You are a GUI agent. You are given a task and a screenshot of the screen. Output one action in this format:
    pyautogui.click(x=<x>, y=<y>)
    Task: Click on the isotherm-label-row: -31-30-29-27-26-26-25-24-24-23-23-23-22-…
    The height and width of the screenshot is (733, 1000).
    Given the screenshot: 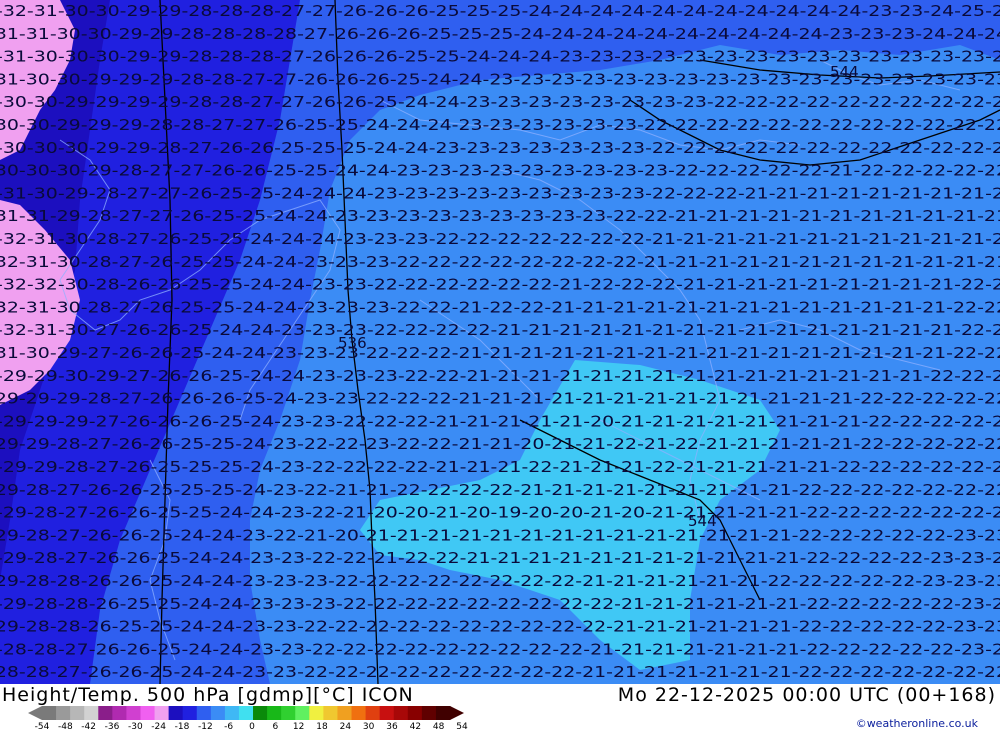 What is the action you would take?
    pyautogui.click(x=500, y=353)
    